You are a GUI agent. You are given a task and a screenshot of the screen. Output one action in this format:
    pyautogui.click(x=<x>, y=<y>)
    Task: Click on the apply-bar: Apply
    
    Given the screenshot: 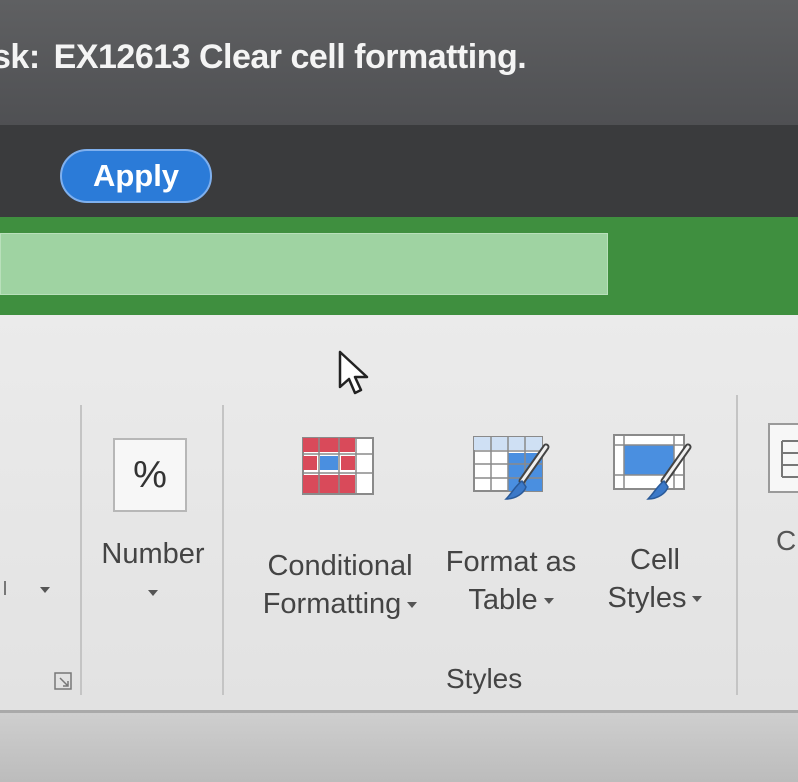 What is the action you would take?
    pyautogui.click(x=399, y=171)
    